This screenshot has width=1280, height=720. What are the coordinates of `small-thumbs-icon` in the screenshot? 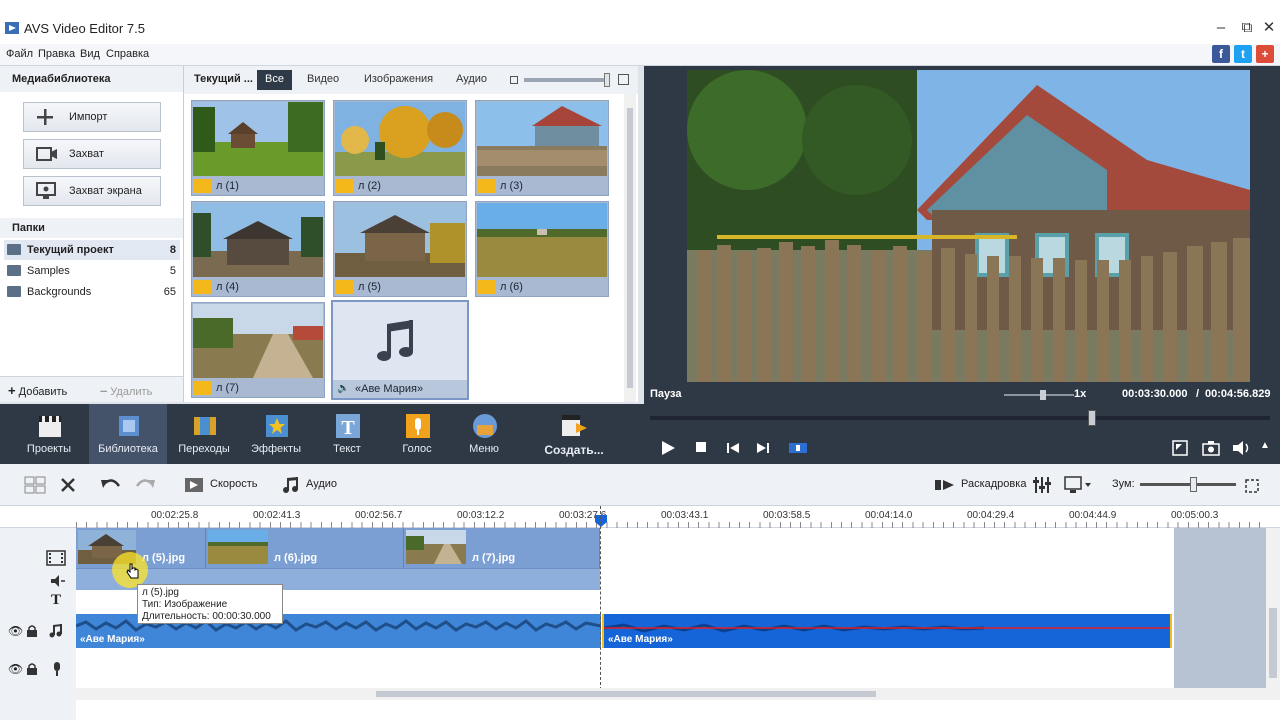 It's located at (514, 80).